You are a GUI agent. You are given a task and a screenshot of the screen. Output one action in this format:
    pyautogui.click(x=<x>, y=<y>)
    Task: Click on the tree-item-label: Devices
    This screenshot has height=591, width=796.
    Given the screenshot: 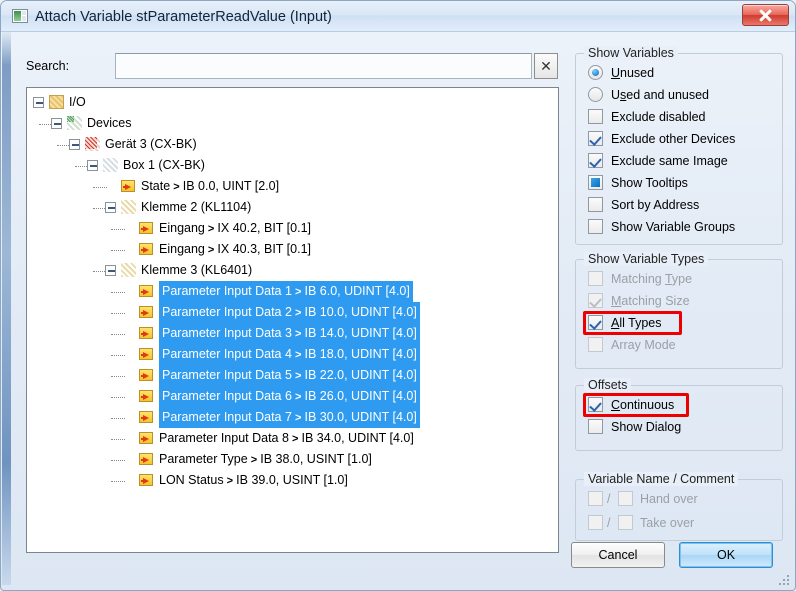 What is the action you would take?
    pyautogui.click(x=109, y=123)
    